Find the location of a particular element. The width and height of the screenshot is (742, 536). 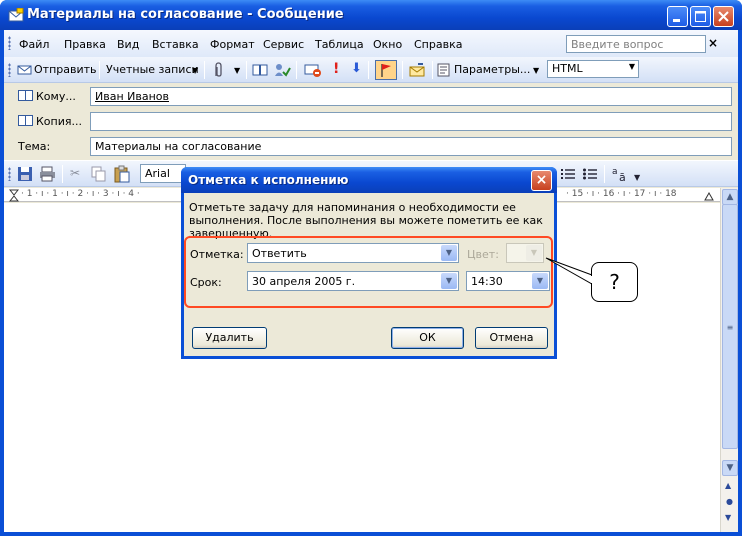

callout-pointer-join is located at coordinates (592, 279).